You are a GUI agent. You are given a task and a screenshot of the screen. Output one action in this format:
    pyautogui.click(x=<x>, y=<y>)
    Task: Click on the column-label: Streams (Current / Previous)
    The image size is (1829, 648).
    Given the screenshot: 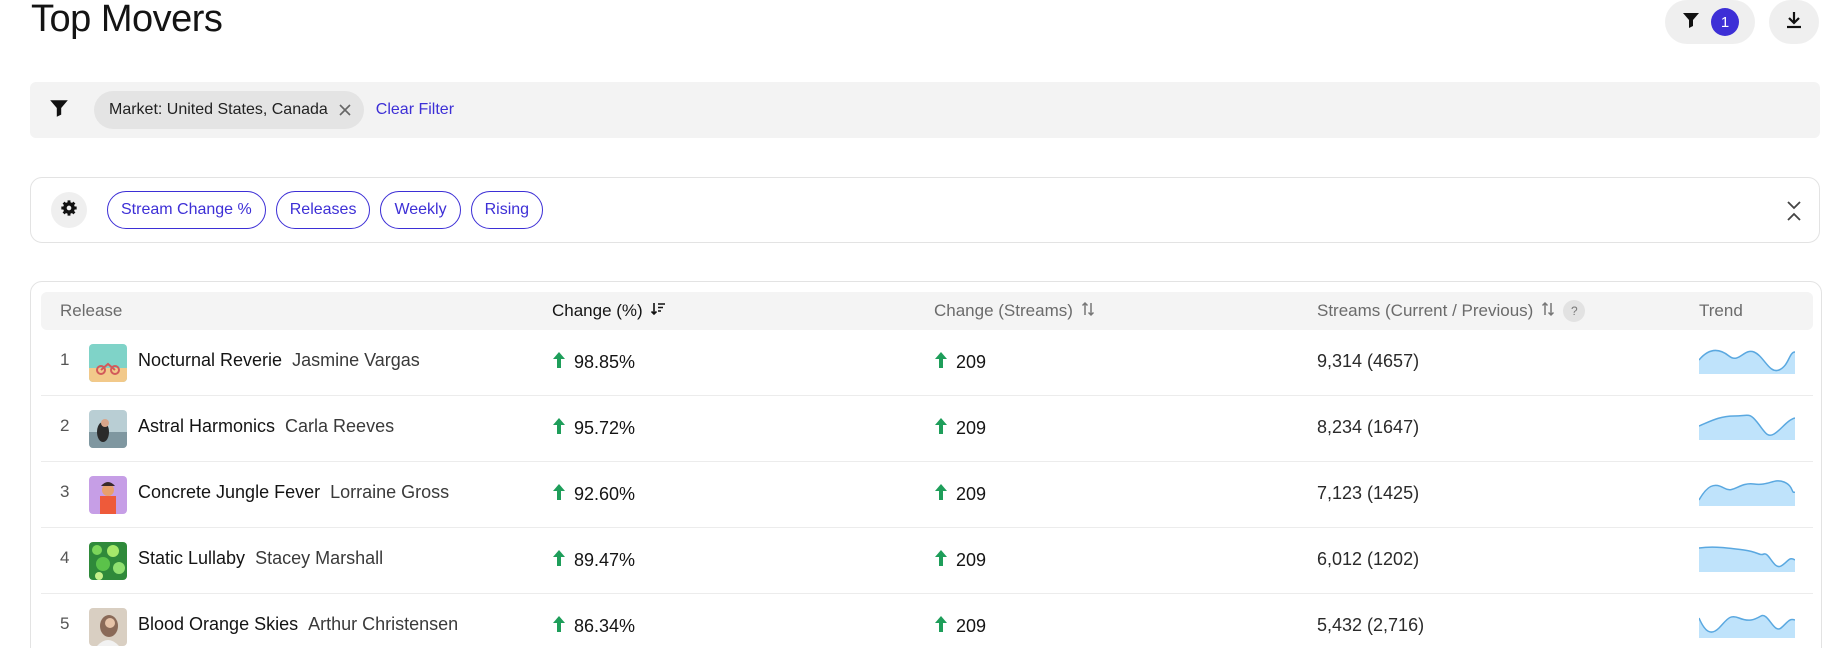 What is the action you would take?
    pyautogui.click(x=1425, y=310)
    